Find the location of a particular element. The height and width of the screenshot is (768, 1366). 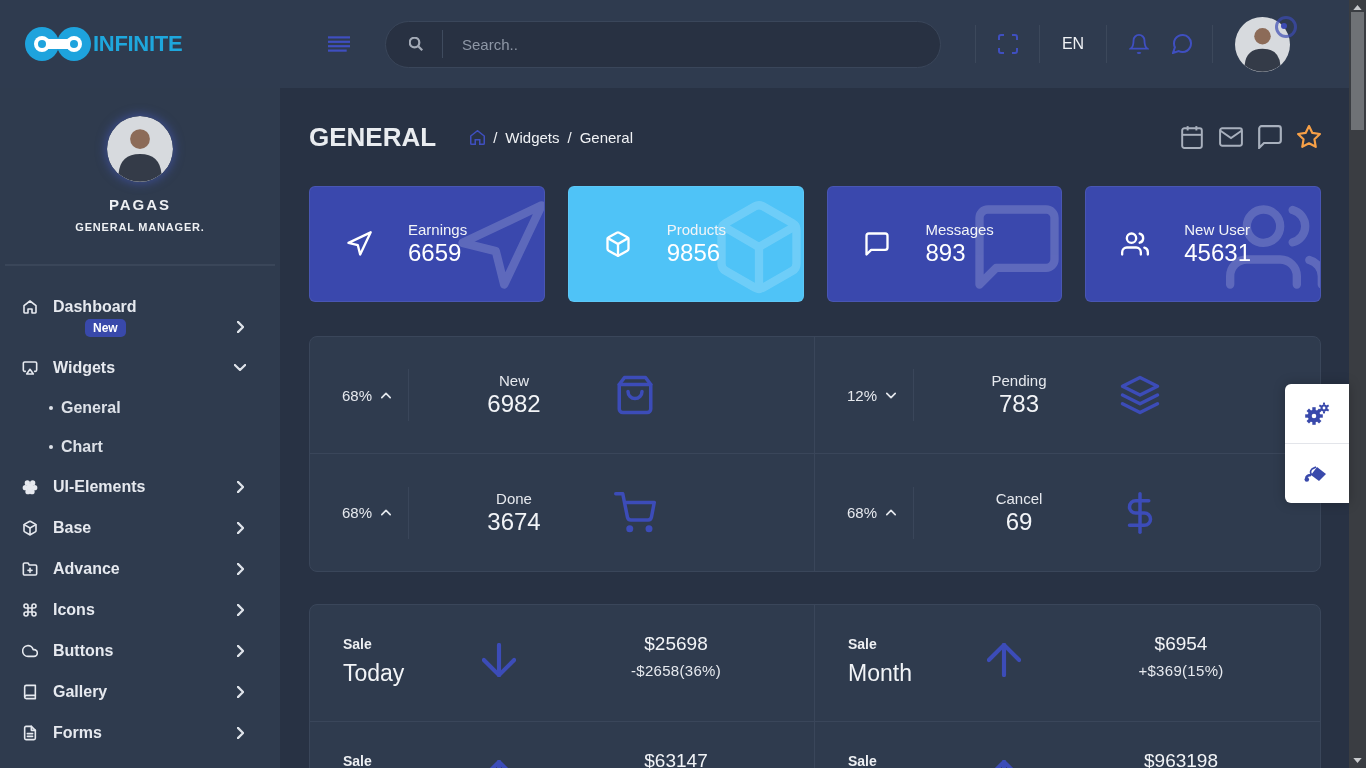

sidebar-item: Base is located at coordinates (140, 527).